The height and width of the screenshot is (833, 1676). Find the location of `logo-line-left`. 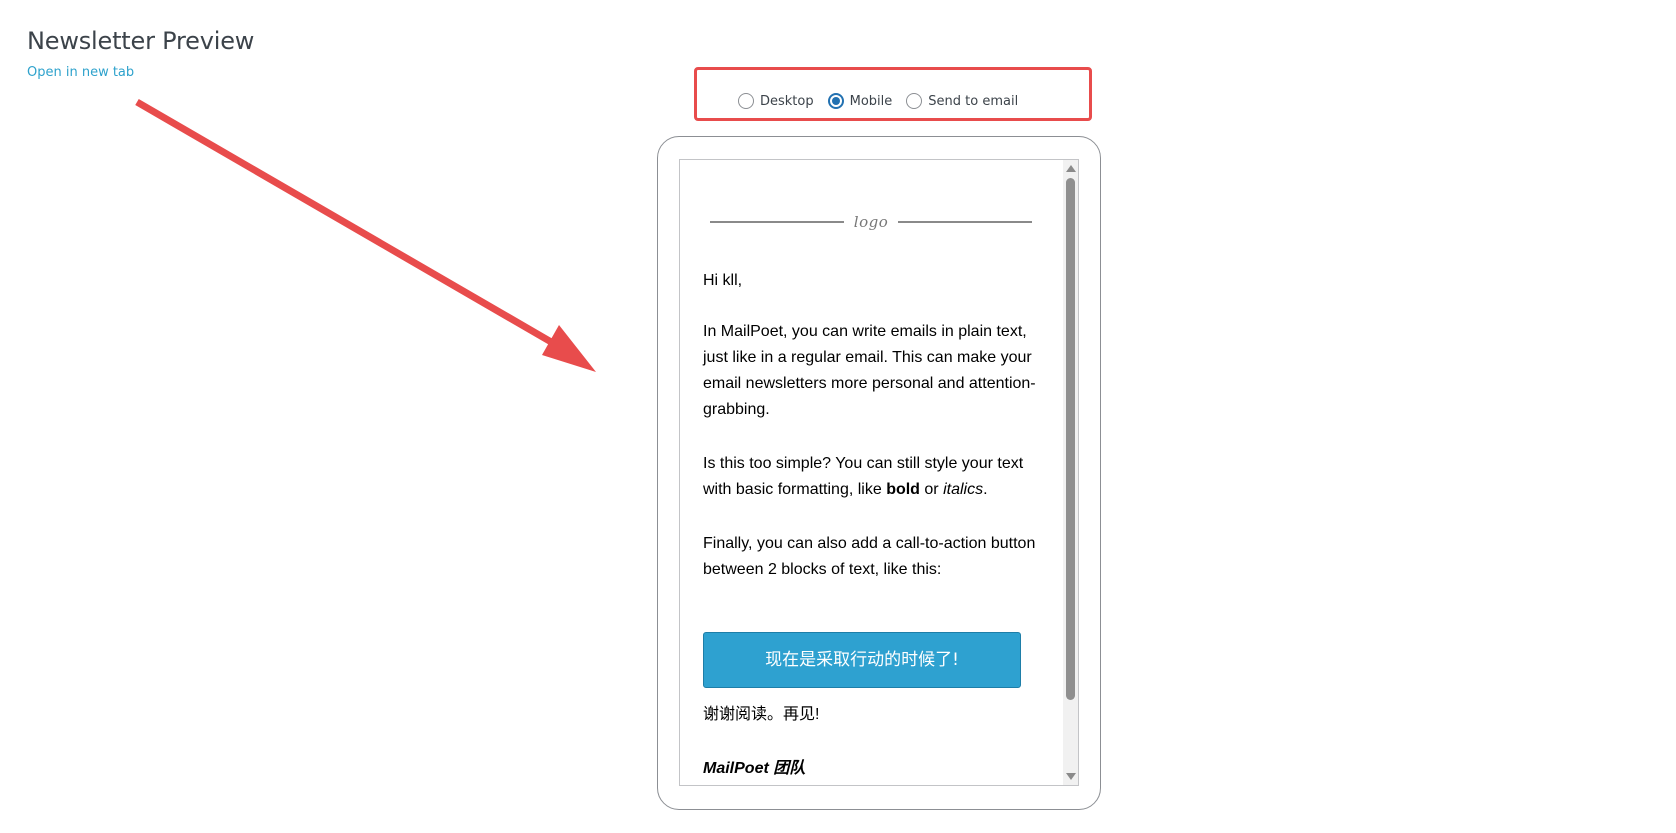

logo-line-left is located at coordinates (777, 222).